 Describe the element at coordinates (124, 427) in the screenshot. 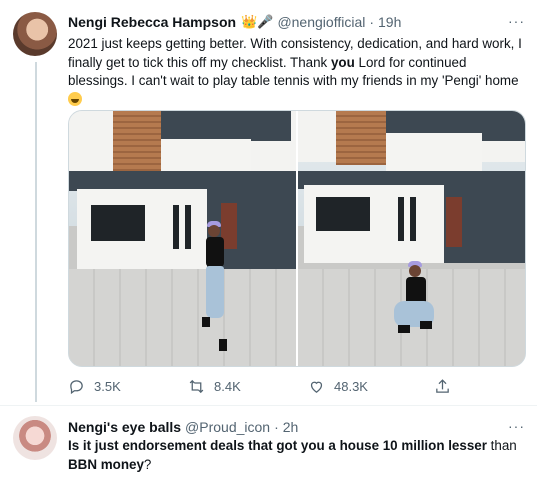

I see `reply-author-name: Nengi's eye balls` at that location.